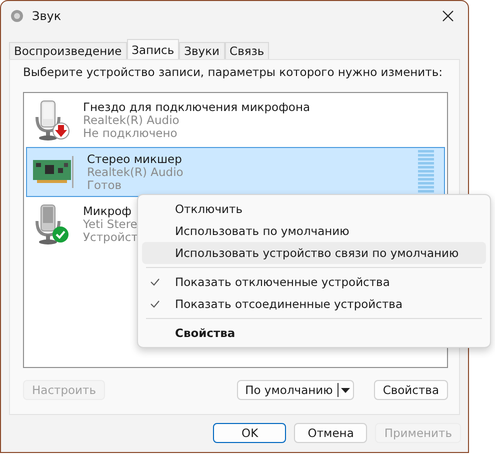  I want to click on device-status: Готов, so click(104, 185).